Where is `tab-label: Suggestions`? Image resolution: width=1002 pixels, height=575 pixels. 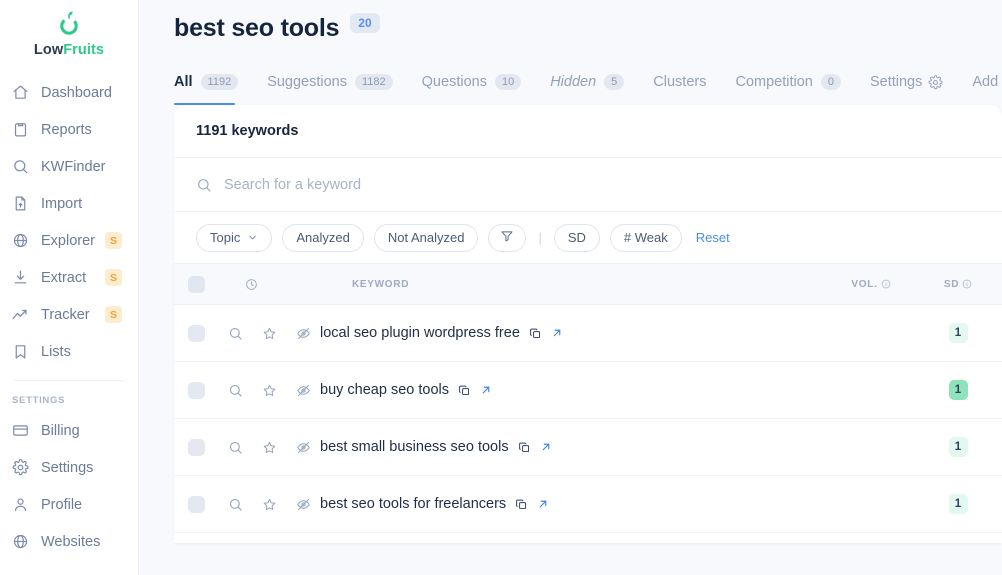 tab-label: Suggestions is located at coordinates (307, 82).